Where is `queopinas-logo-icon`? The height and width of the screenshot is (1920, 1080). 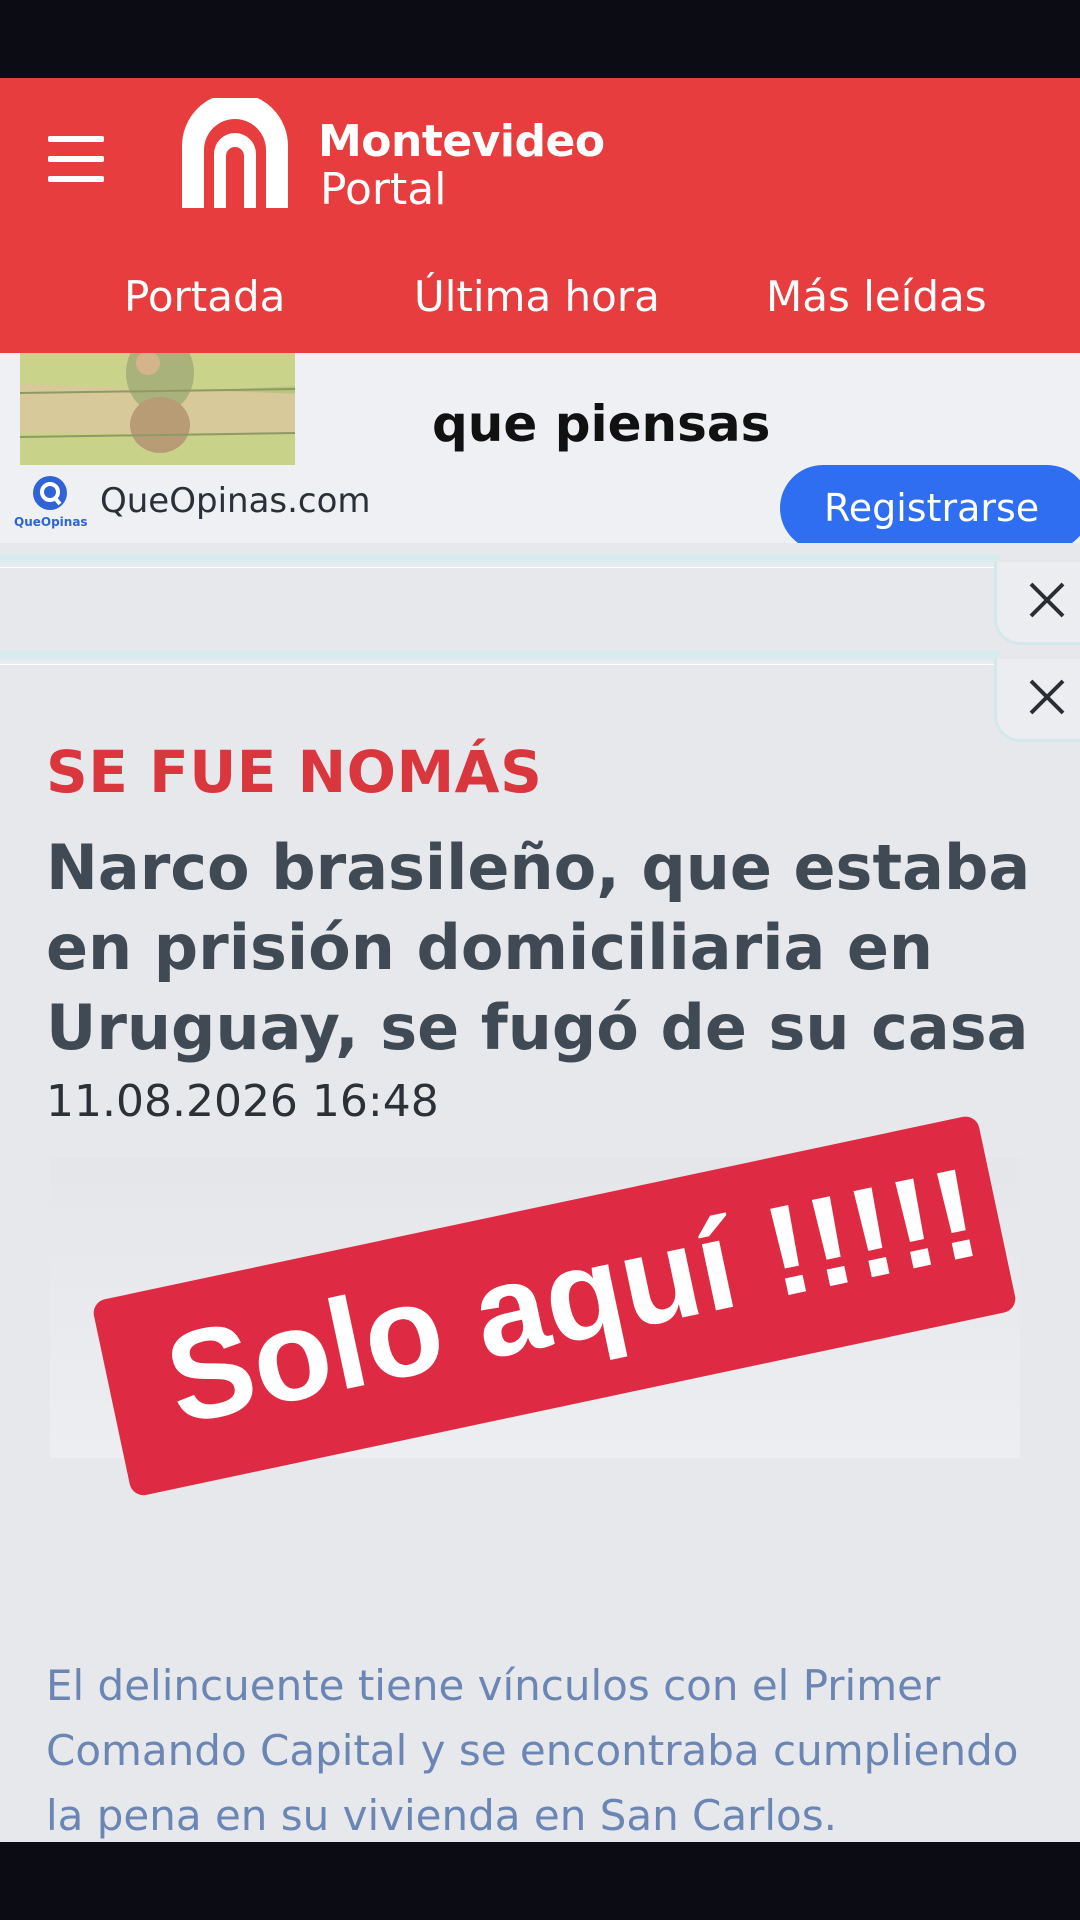 queopinas-logo-icon is located at coordinates (50, 493).